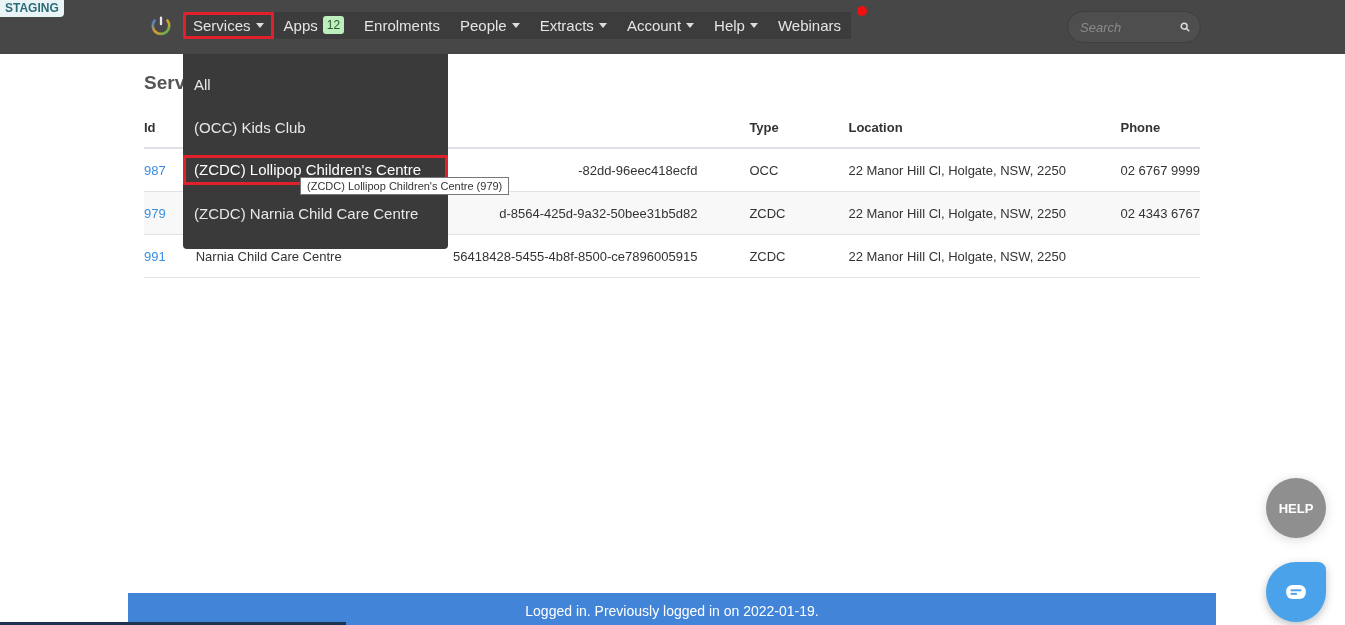 Image resolution: width=1345 pixels, height=625 pixels. I want to click on tooltip: (ZCDC) Lollipop Children's Centre (979), so click(405, 186).